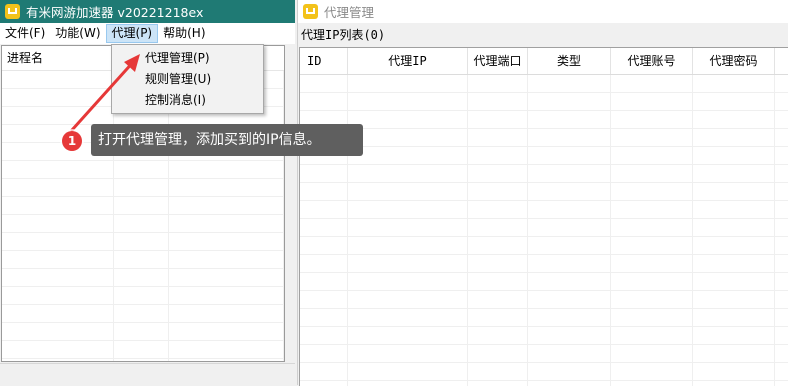 This screenshot has width=788, height=386. Describe the element at coordinates (408, 61) in the screenshot. I see `column-header-proxy-ip: 代理IP` at that location.